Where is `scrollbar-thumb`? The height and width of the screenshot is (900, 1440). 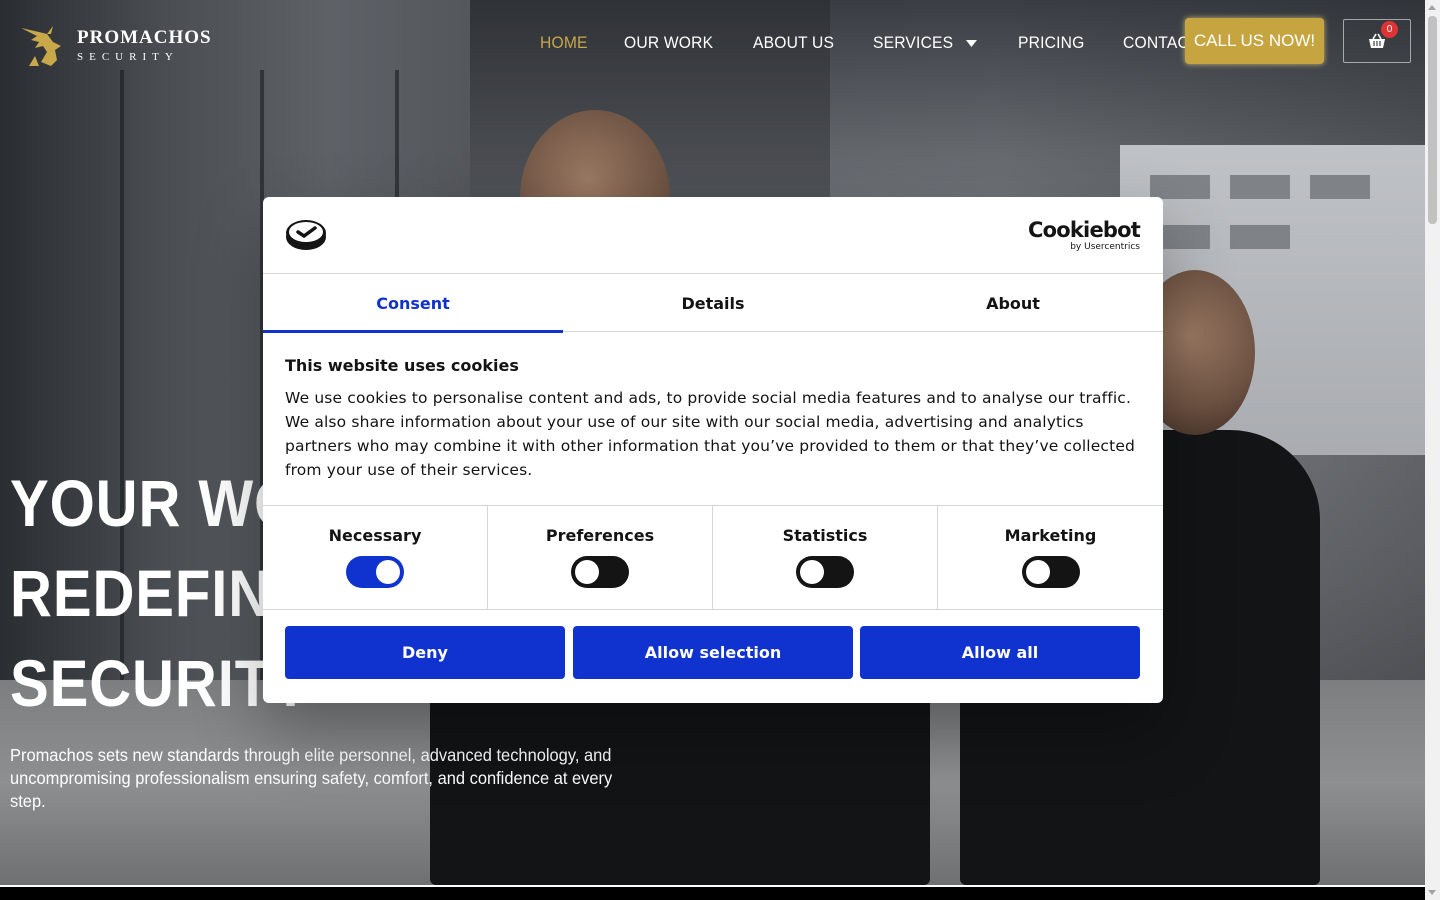
scrollbar-thumb is located at coordinates (1432, 120).